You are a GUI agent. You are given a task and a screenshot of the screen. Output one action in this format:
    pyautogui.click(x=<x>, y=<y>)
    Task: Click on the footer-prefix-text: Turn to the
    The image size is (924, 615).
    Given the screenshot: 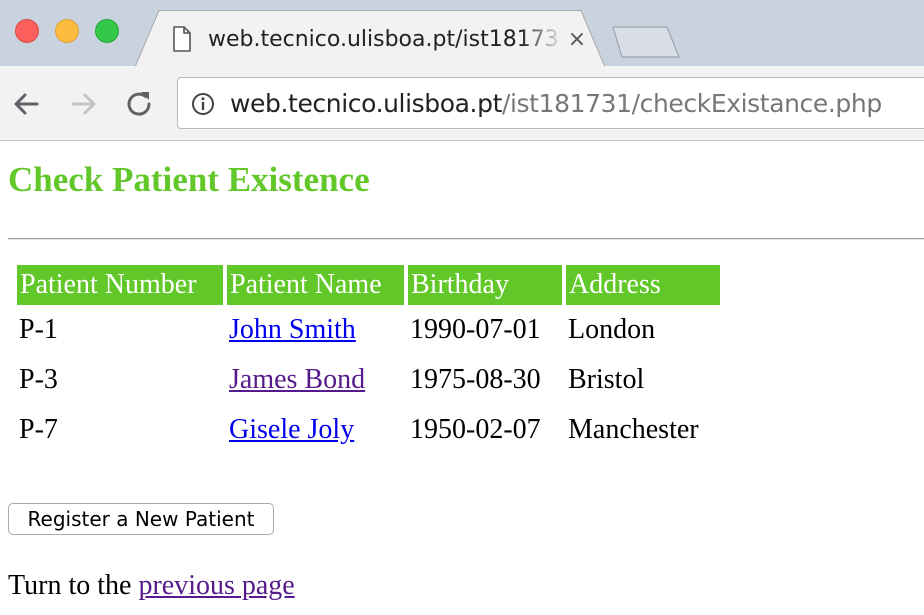 What is the action you would take?
    pyautogui.click(x=73, y=585)
    